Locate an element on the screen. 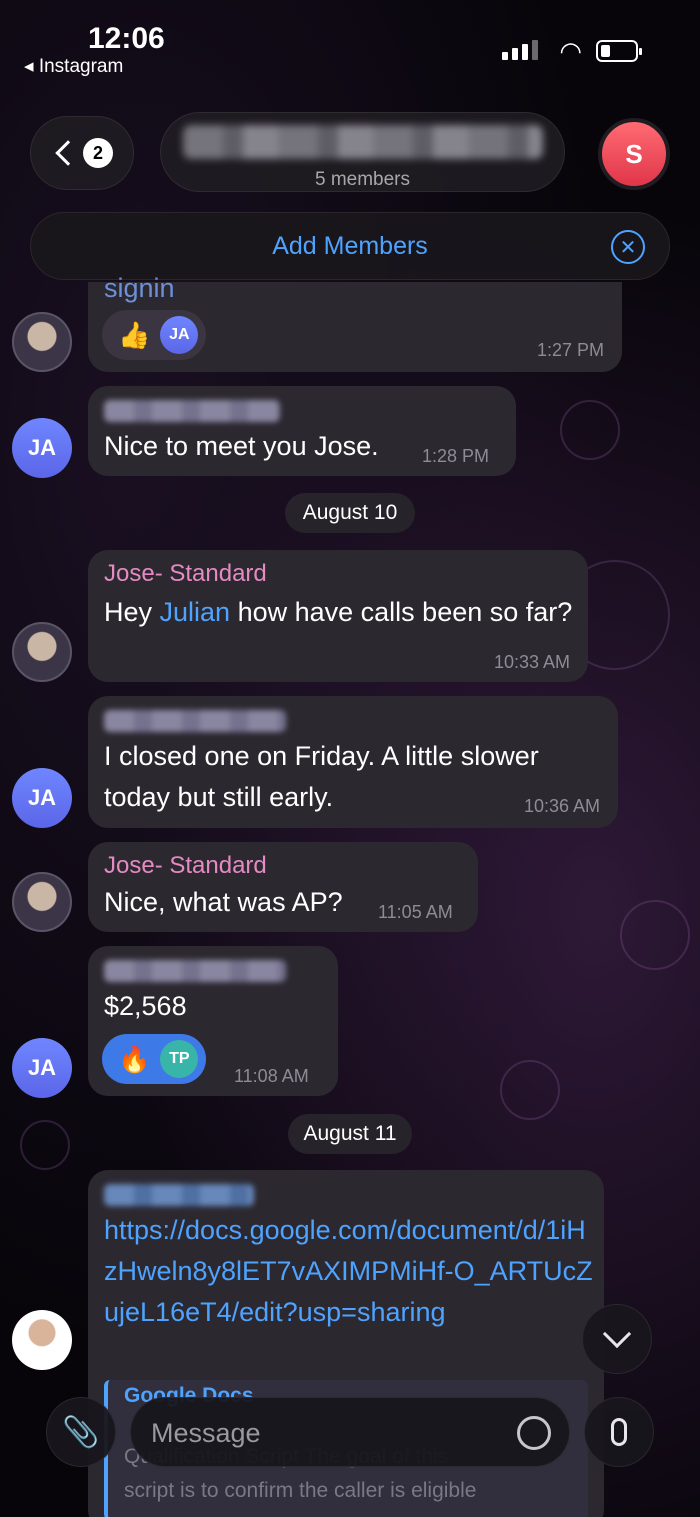  reaction-chip: 👍 JA is located at coordinates (154, 335).